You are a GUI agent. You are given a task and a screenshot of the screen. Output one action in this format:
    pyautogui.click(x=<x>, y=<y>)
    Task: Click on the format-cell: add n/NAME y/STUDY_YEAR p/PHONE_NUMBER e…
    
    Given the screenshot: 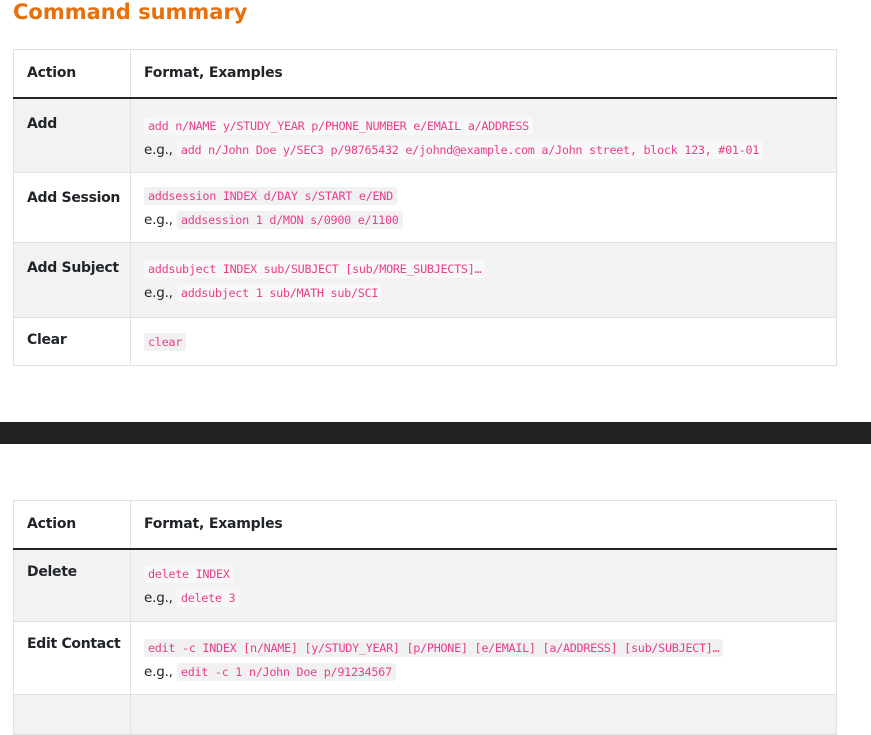 What is the action you would take?
    pyautogui.click(x=483, y=135)
    